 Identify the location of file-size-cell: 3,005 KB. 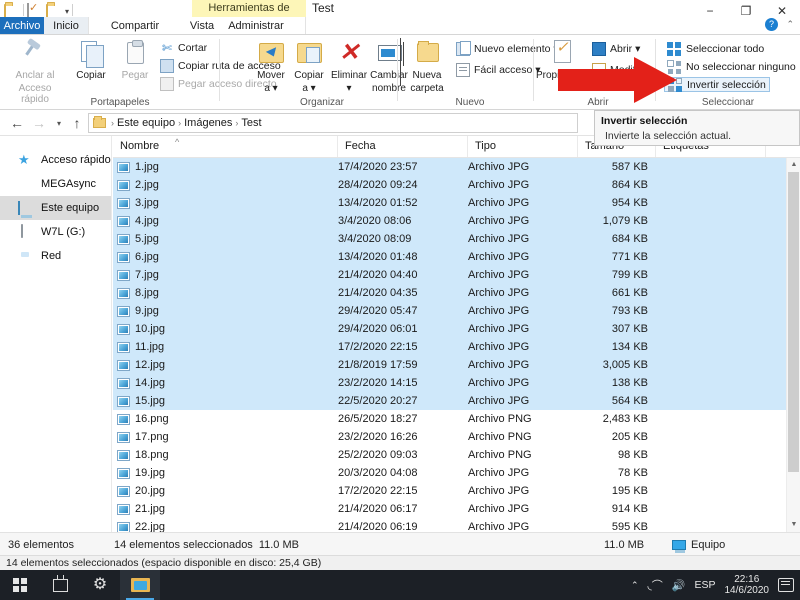
(625, 365).